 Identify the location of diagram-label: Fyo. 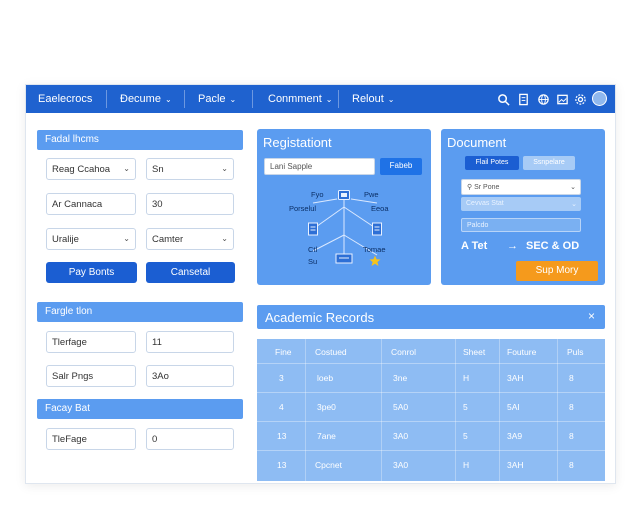
(317, 194).